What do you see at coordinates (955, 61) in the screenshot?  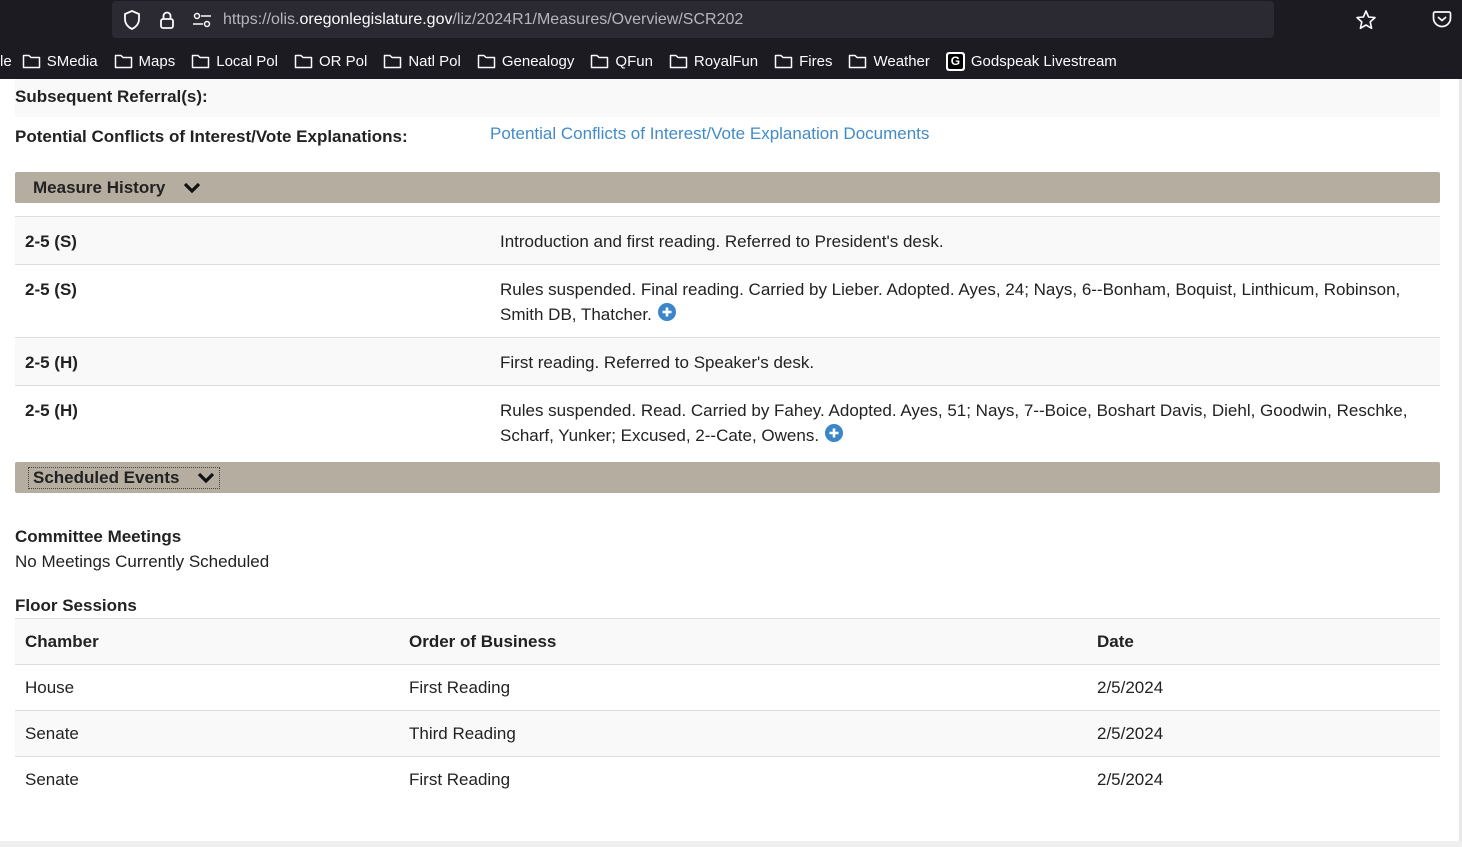 I see `g-site-icon: G` at bounding box center [955, 61].